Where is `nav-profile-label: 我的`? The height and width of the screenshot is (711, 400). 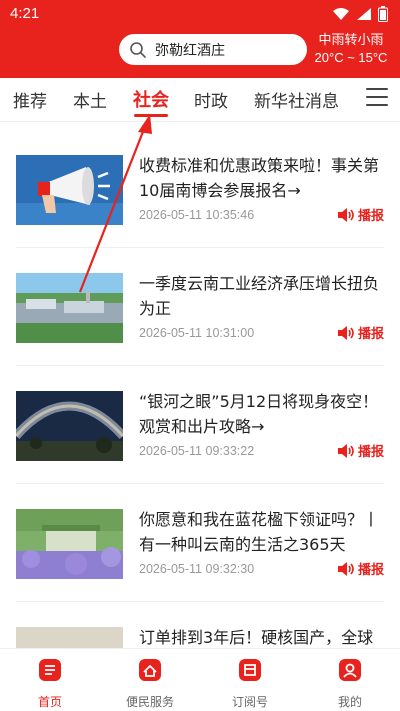
nav-profile-label: 我的 is located at coordinates (349, 702).